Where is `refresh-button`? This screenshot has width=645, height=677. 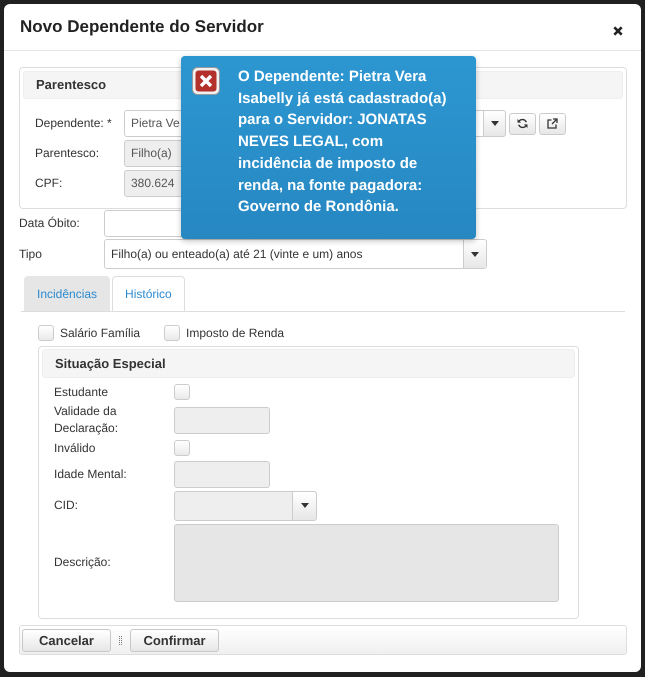
refresh-button is located at coordinates (522, 123).